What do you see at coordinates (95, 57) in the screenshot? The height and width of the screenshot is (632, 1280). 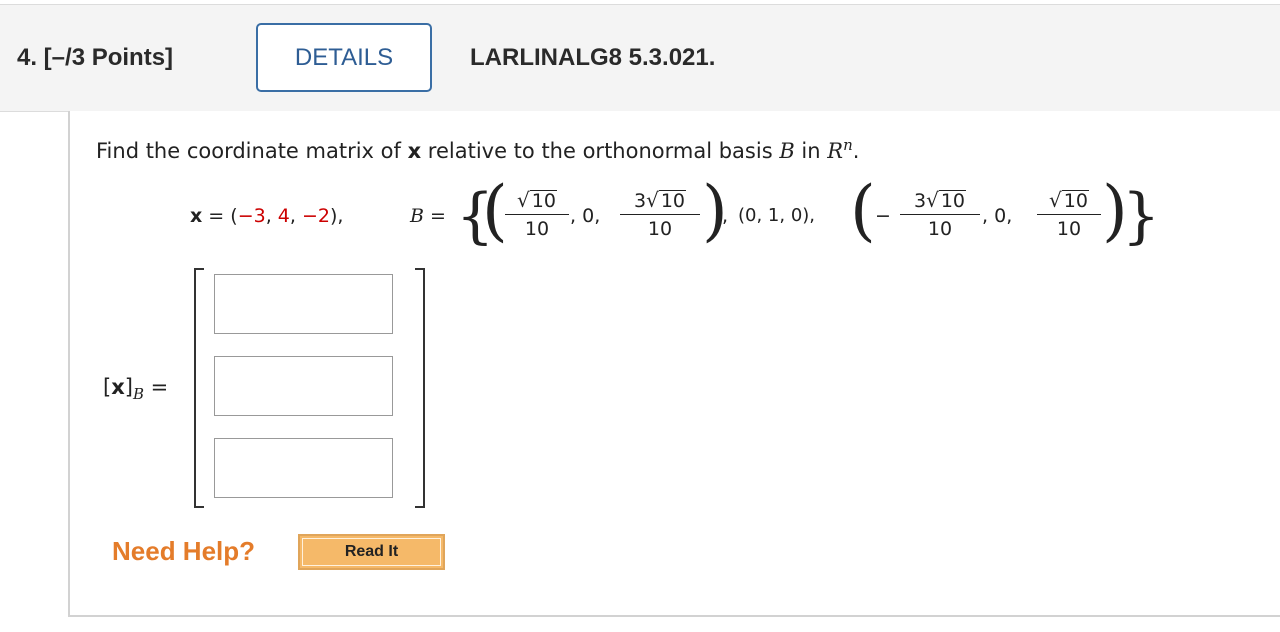 I see `question-number: 4. [–/3 Points]` at bounding box center [95, 57].